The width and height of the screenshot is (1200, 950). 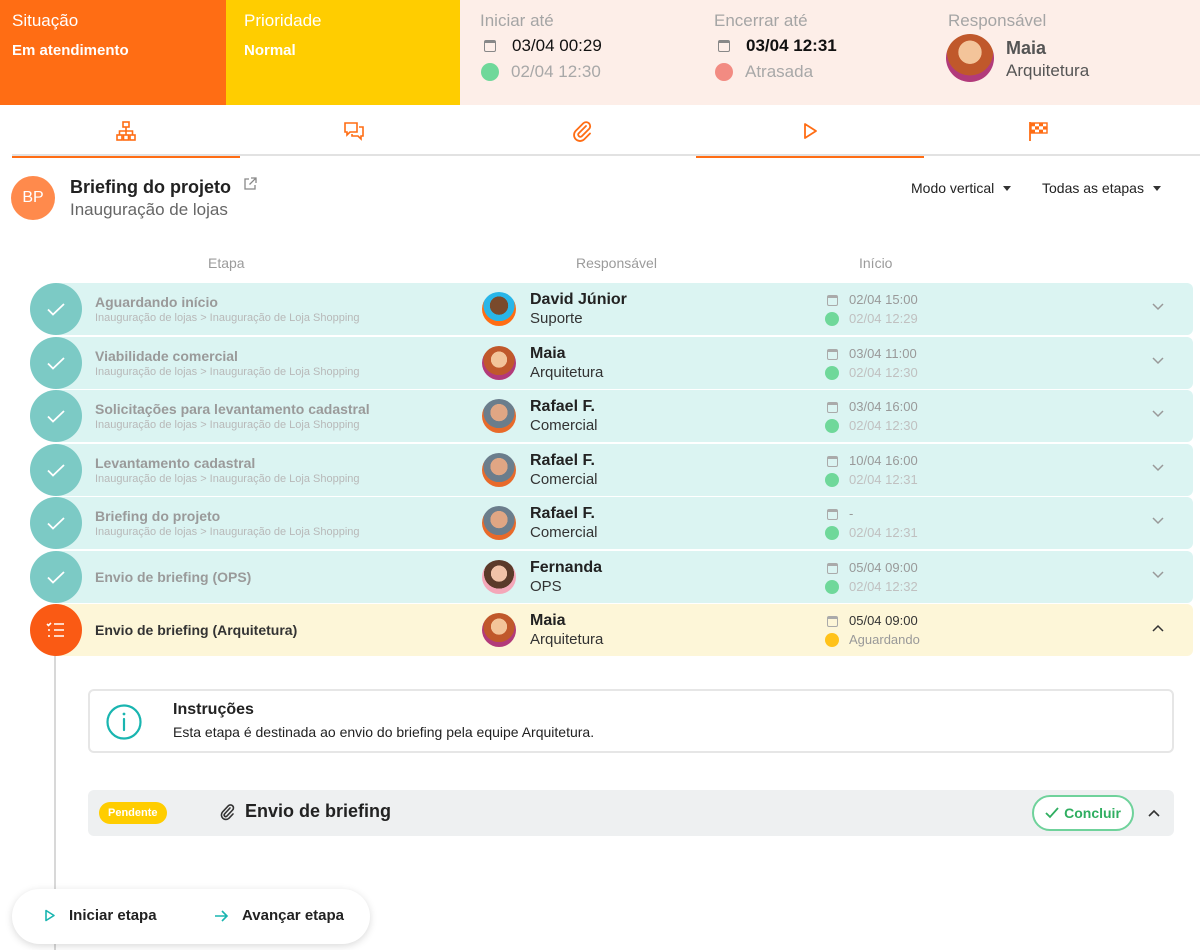 I want to click on checklist-icon, so click(x=55, y=629).